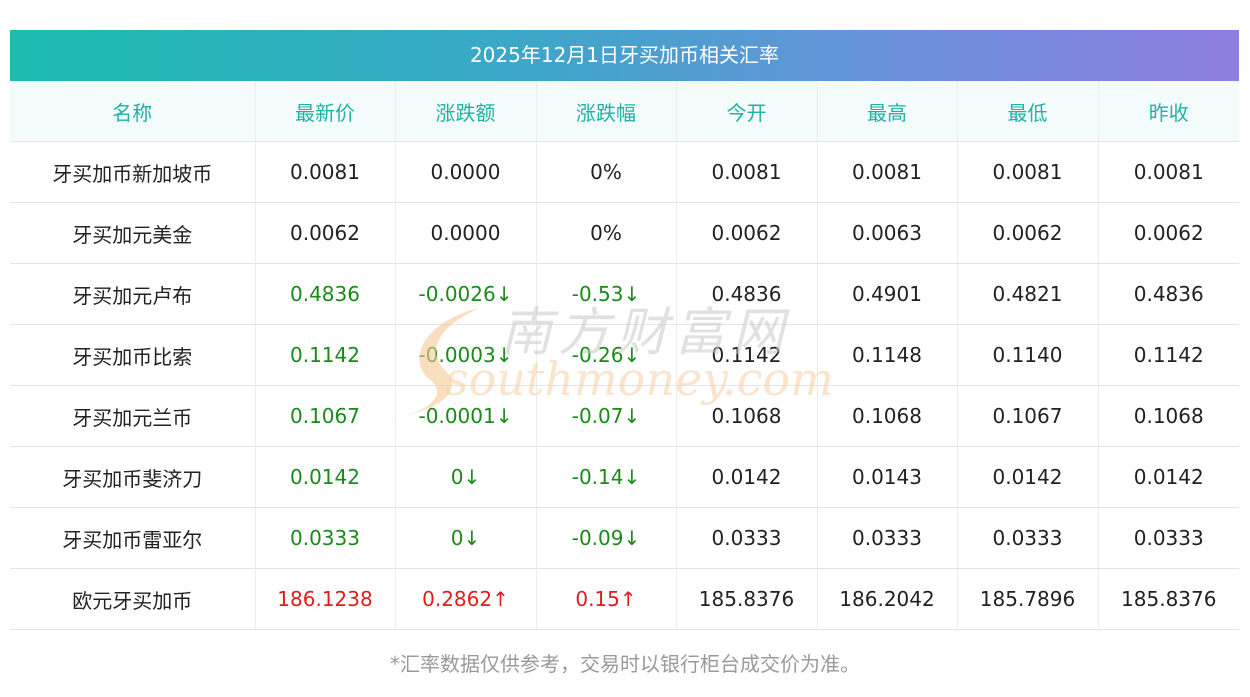 The height and width of the screenshot is (697, 1250). Describe the element at coordinates (133, 172) in the screenshot. I see `cell-name: 牙买加币新加坡币` at that location.